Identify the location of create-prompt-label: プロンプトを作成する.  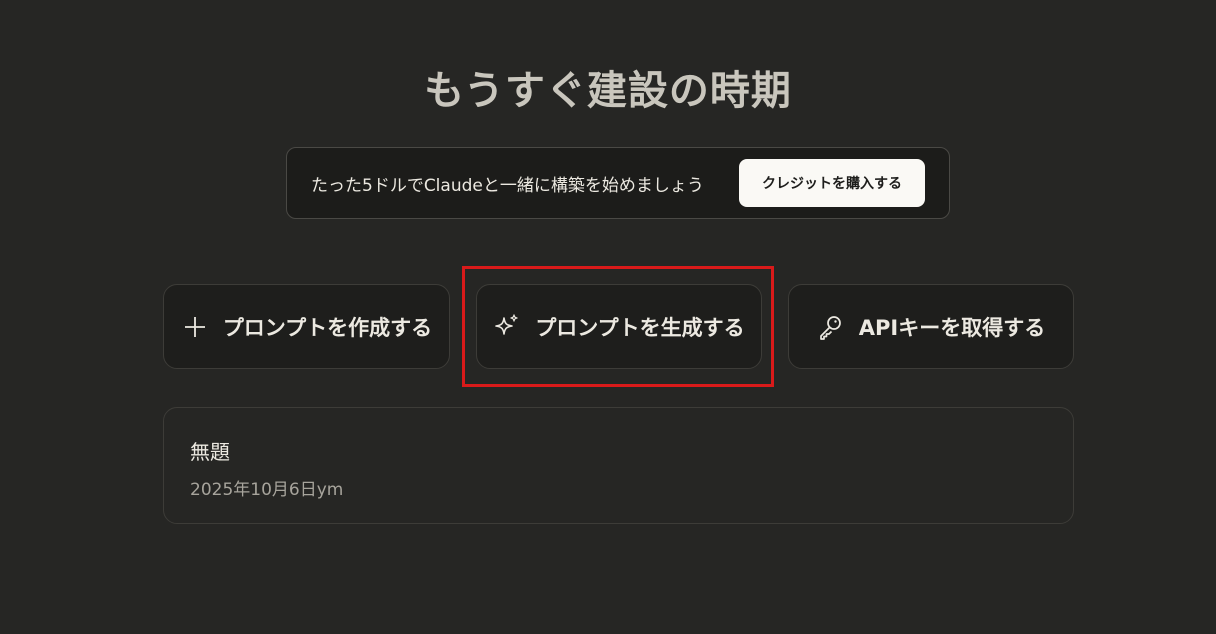
(327, 327).